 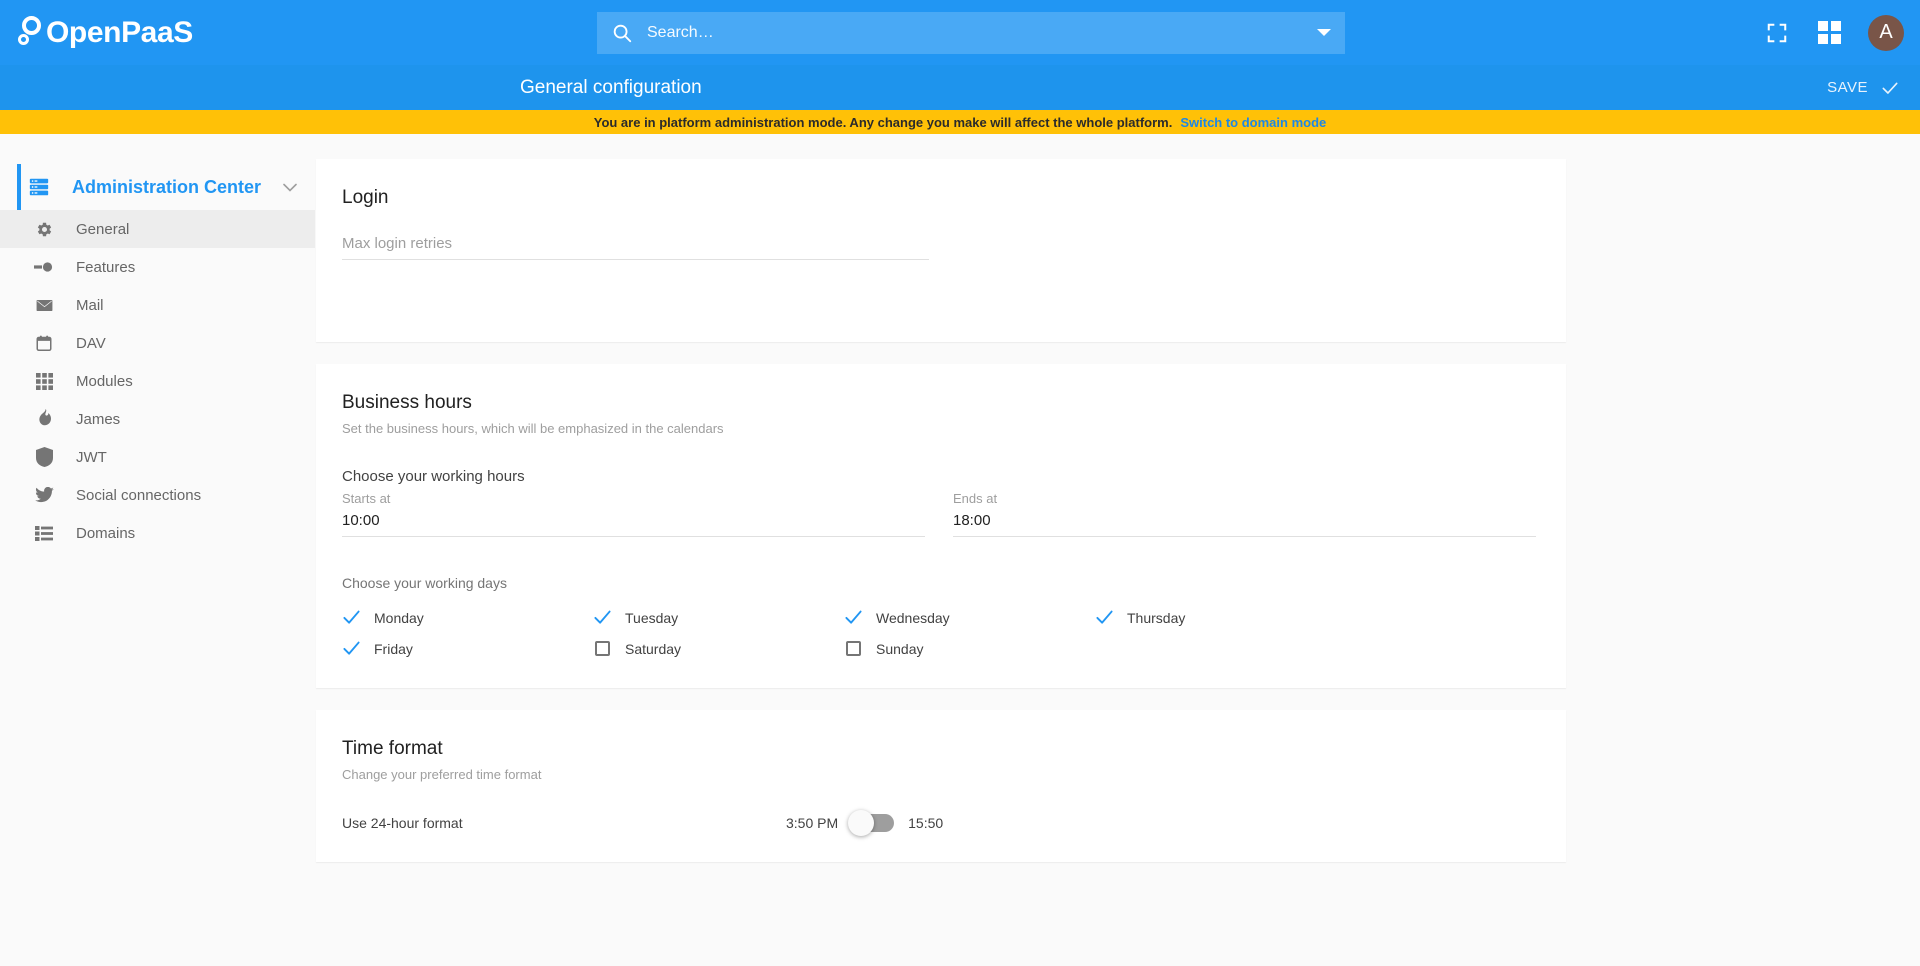 I want to click on time-format-toggle, so click(x=871, y=823).